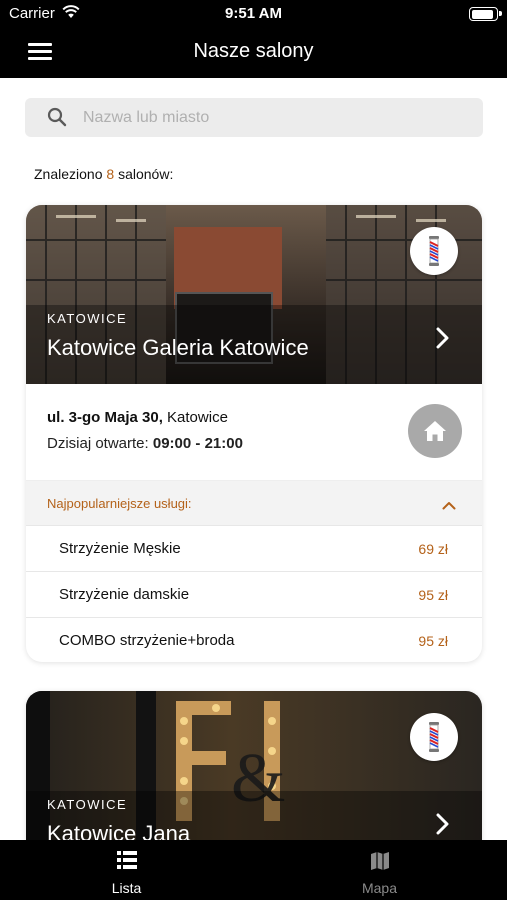 The width and height of the screenshot is (507, 900). I want to click on opening-hours: Dzisiaj otwarte: 09:00 - 21:00, so click(145, 443).